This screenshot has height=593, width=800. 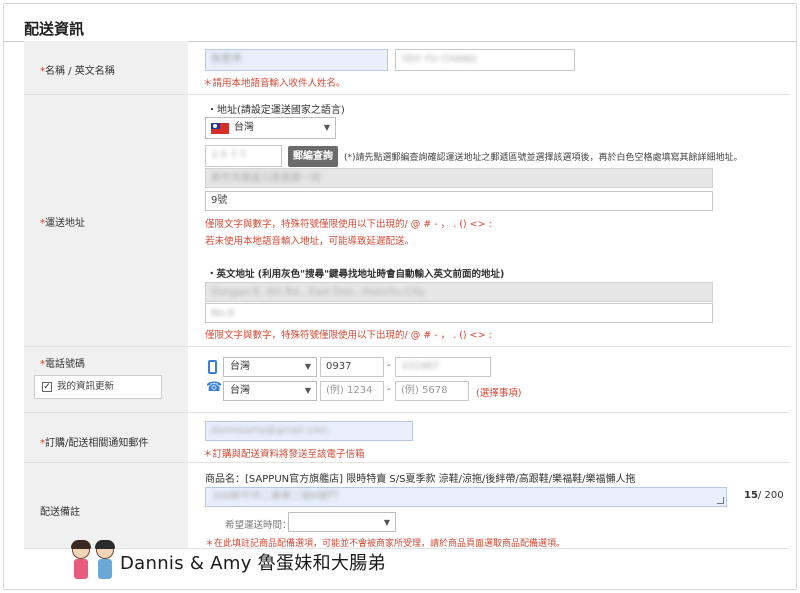 What do you see at coordinates (466, 497) in the screenshot?
I see `remark-textarea: 300新竹市二東東二號8號門` at bounding box center [466, 497].